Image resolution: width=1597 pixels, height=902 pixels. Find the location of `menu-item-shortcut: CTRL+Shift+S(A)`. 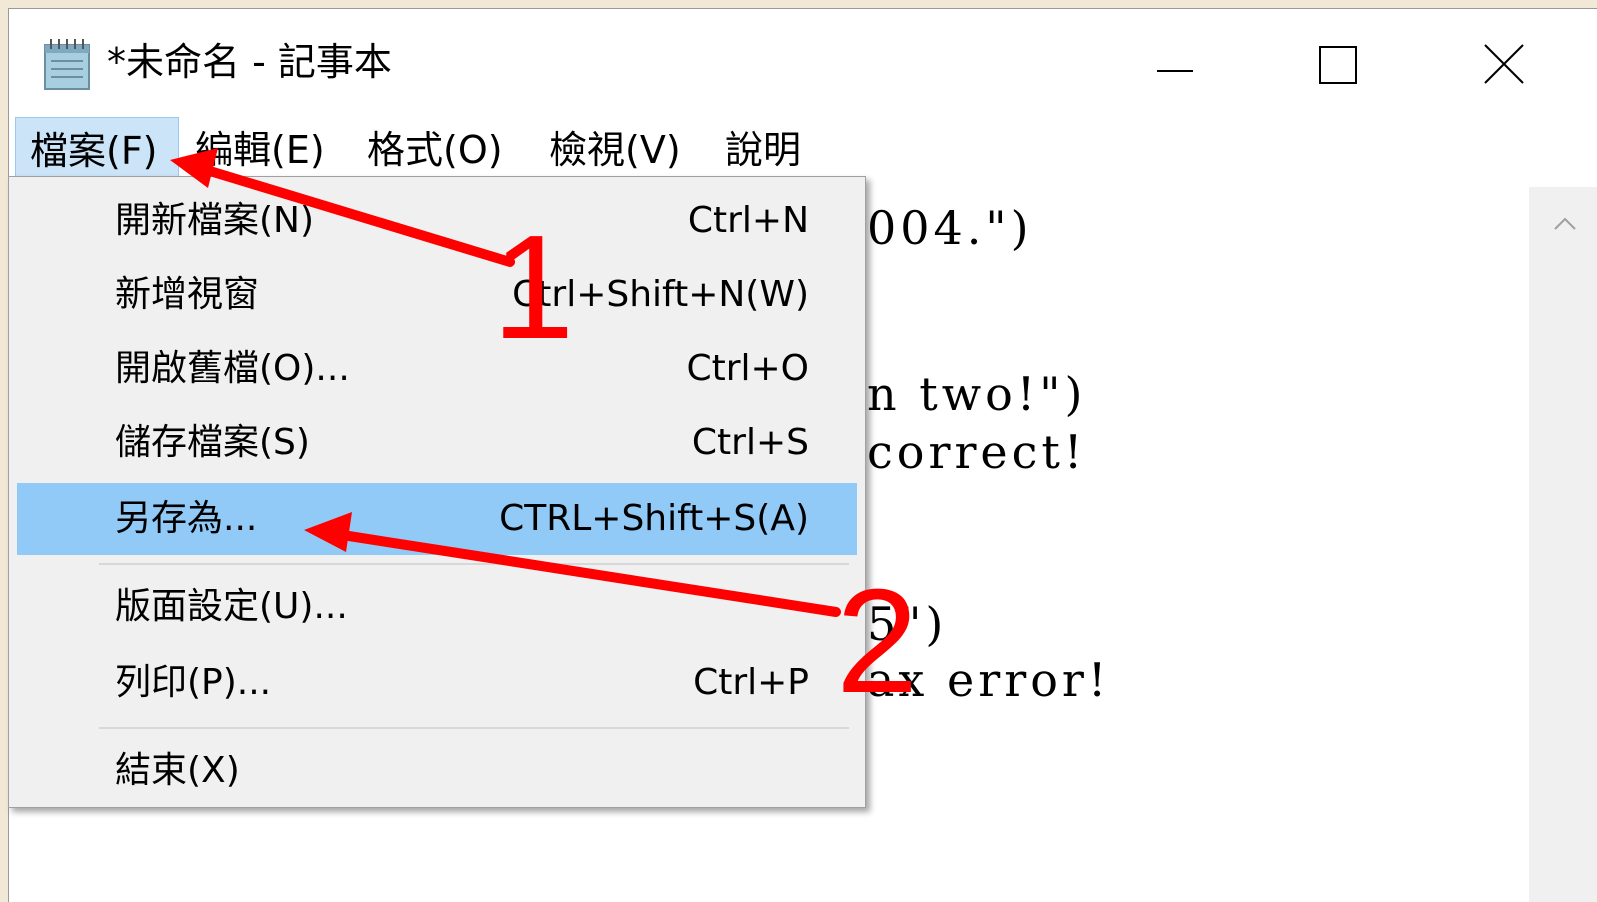

menu-item-shortcut: CTRL+Shift+S(A) is located at coordinates (654, 518).